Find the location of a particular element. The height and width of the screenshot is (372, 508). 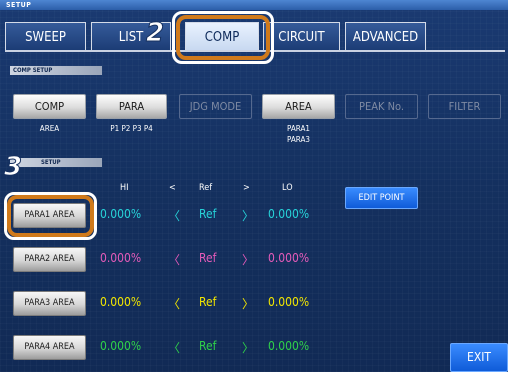

para2-area-button: PARA2 AREA is located at coordinates (49, 259).